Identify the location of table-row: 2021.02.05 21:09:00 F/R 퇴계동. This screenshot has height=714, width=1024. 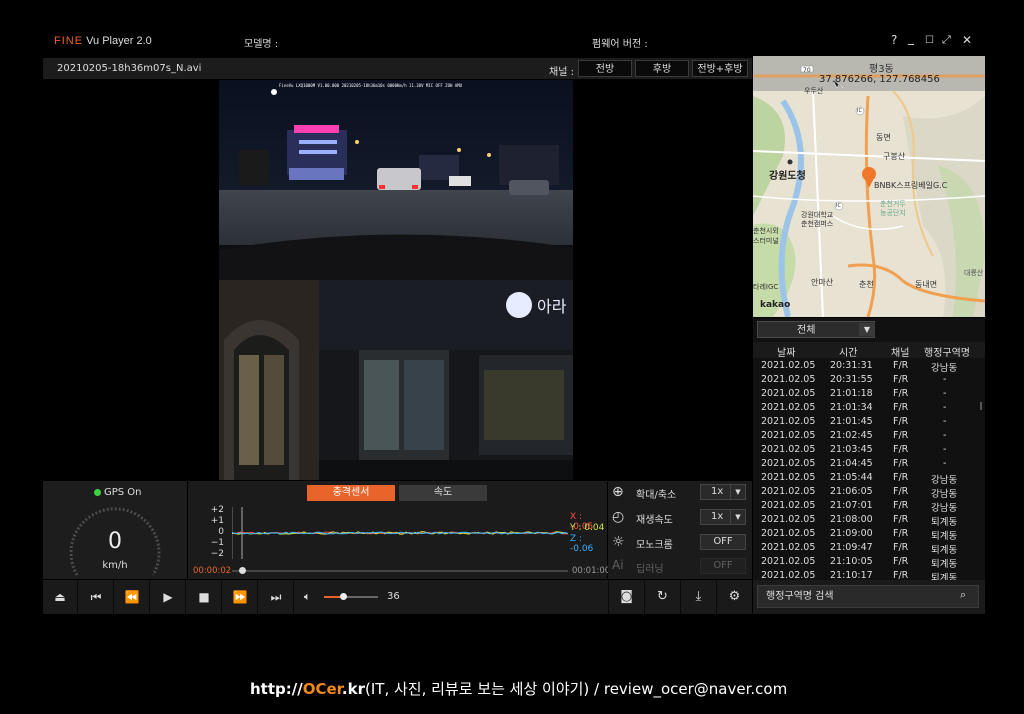
(865, 535).